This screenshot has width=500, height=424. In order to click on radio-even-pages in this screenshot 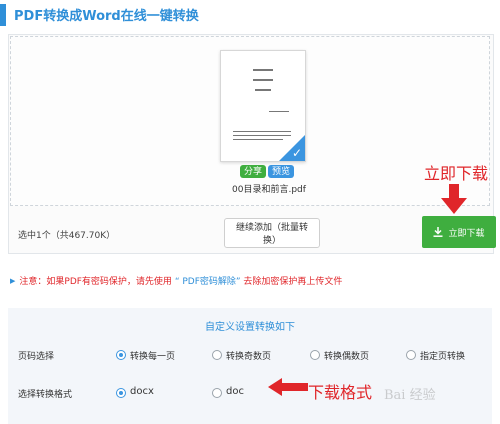, I will do `click(315, 355)`.